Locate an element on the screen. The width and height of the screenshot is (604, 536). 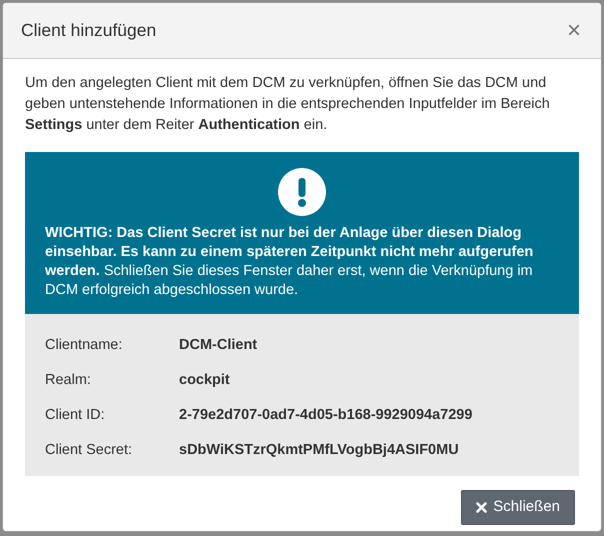
detail-label: Clientname: is located at coordinates (84, 345).